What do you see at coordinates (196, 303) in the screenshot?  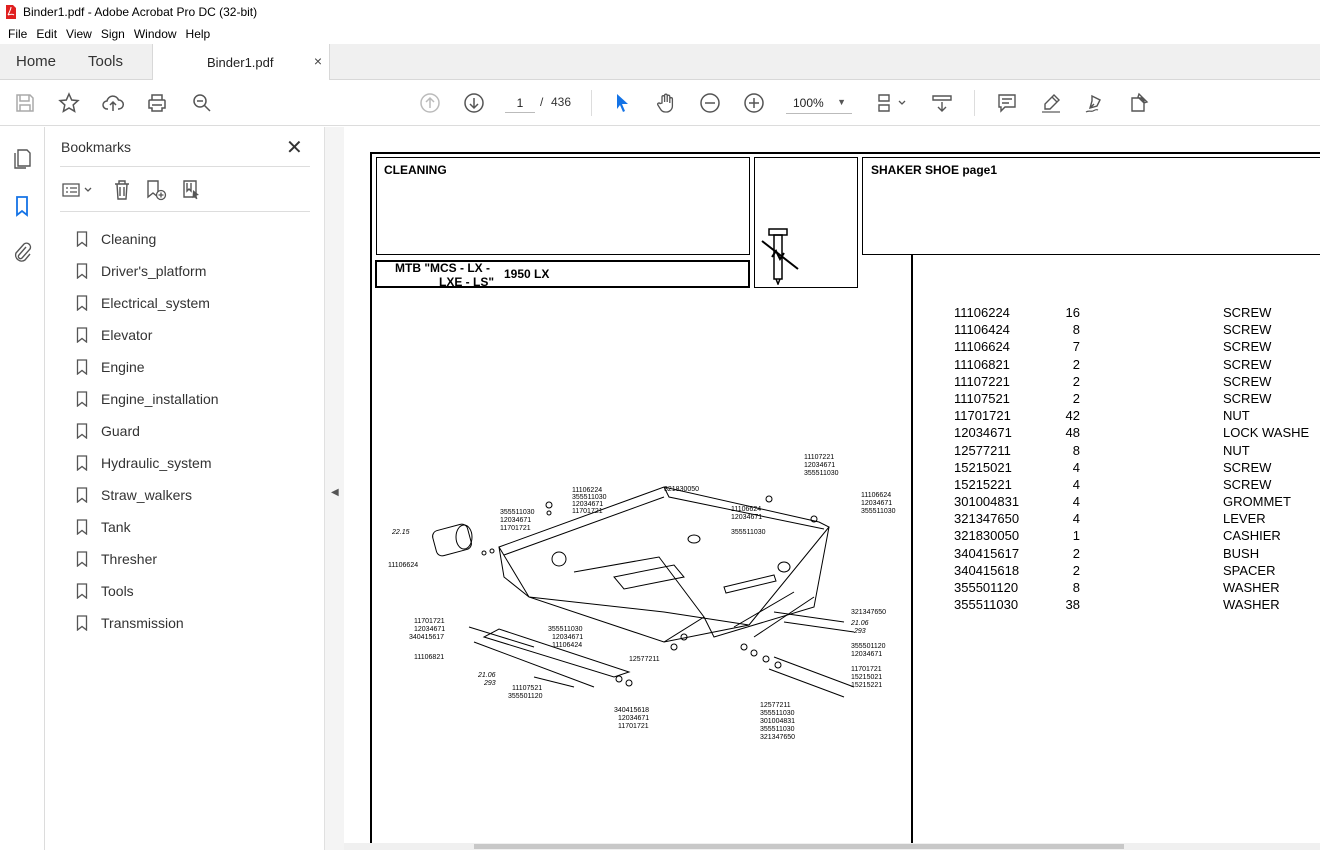 I see `bookmark-item: Electrical_system` at bounding box center [196, 303].